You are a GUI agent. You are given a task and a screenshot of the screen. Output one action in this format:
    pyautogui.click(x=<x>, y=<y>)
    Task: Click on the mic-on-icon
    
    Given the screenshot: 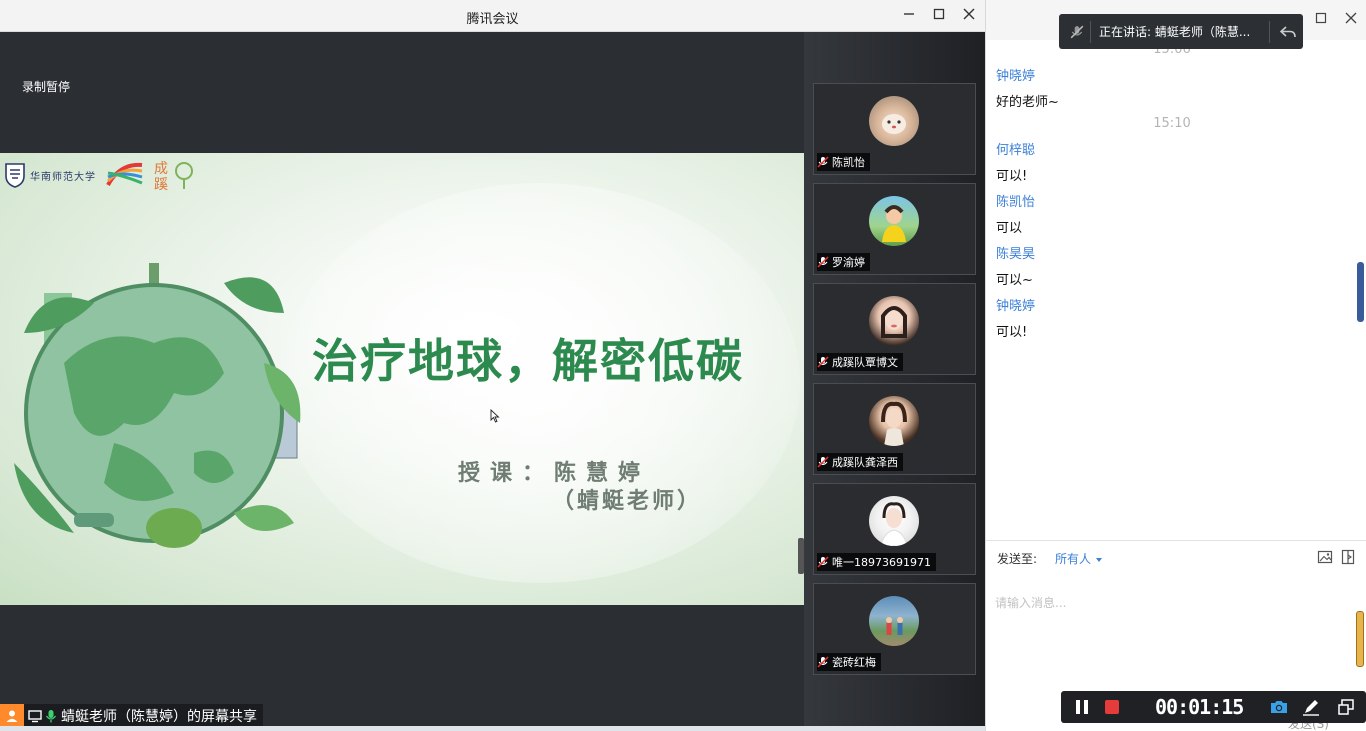 What is the action you would take?
    pyautogui.click(x=51, y=716)
    